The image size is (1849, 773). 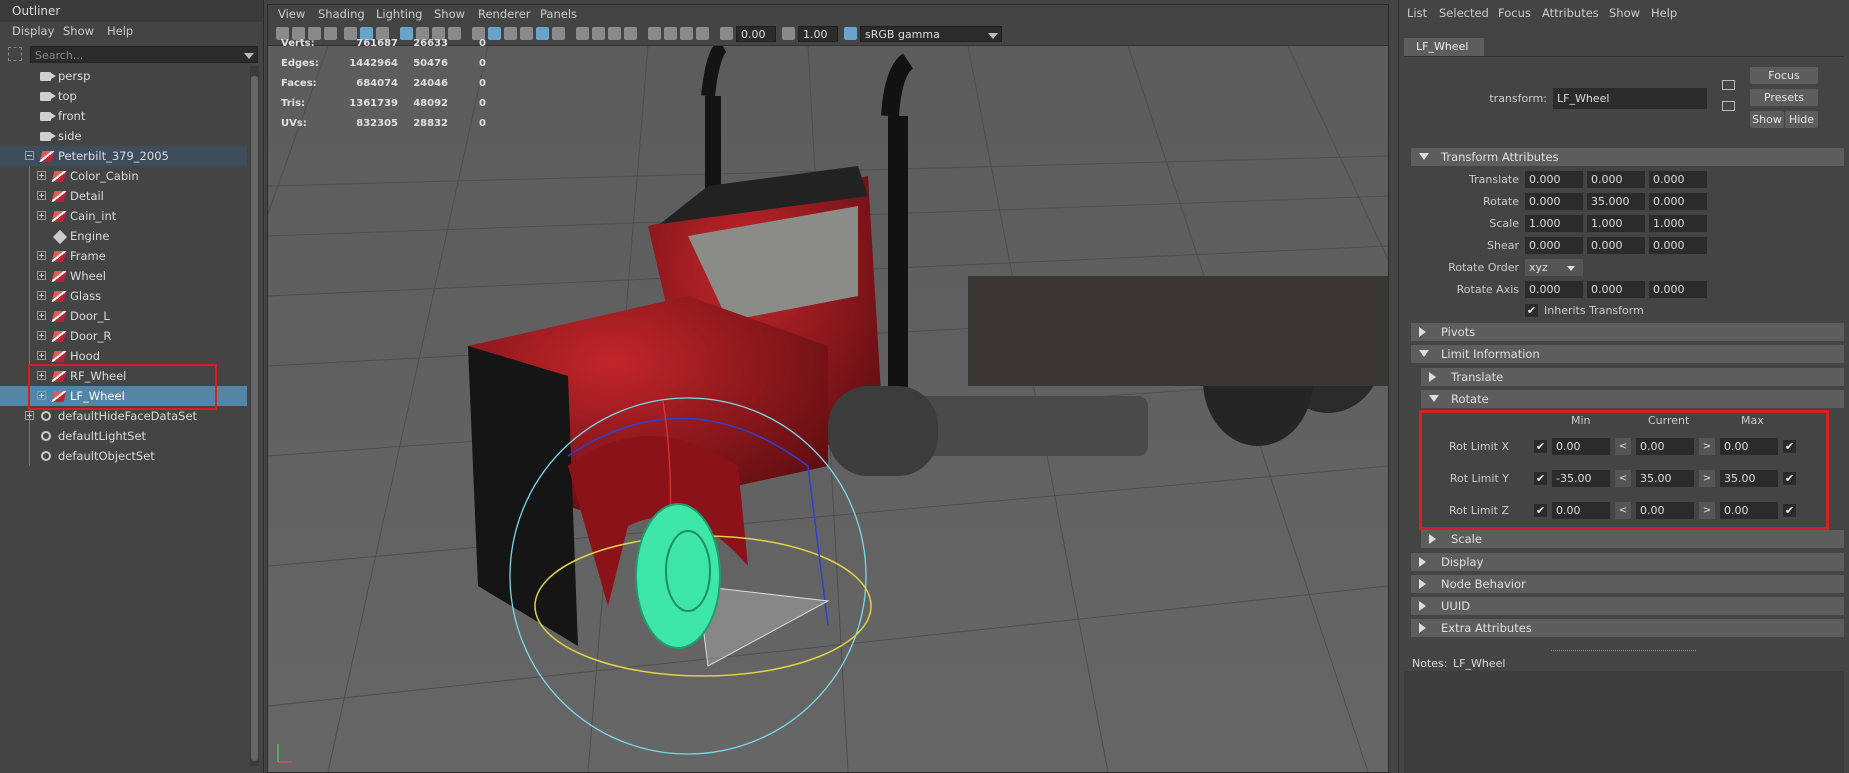 What do you see at coordinates (1464, 13) in the screenshot?
I see `menu-selected: Selected` at bounding box center [1464, 13].